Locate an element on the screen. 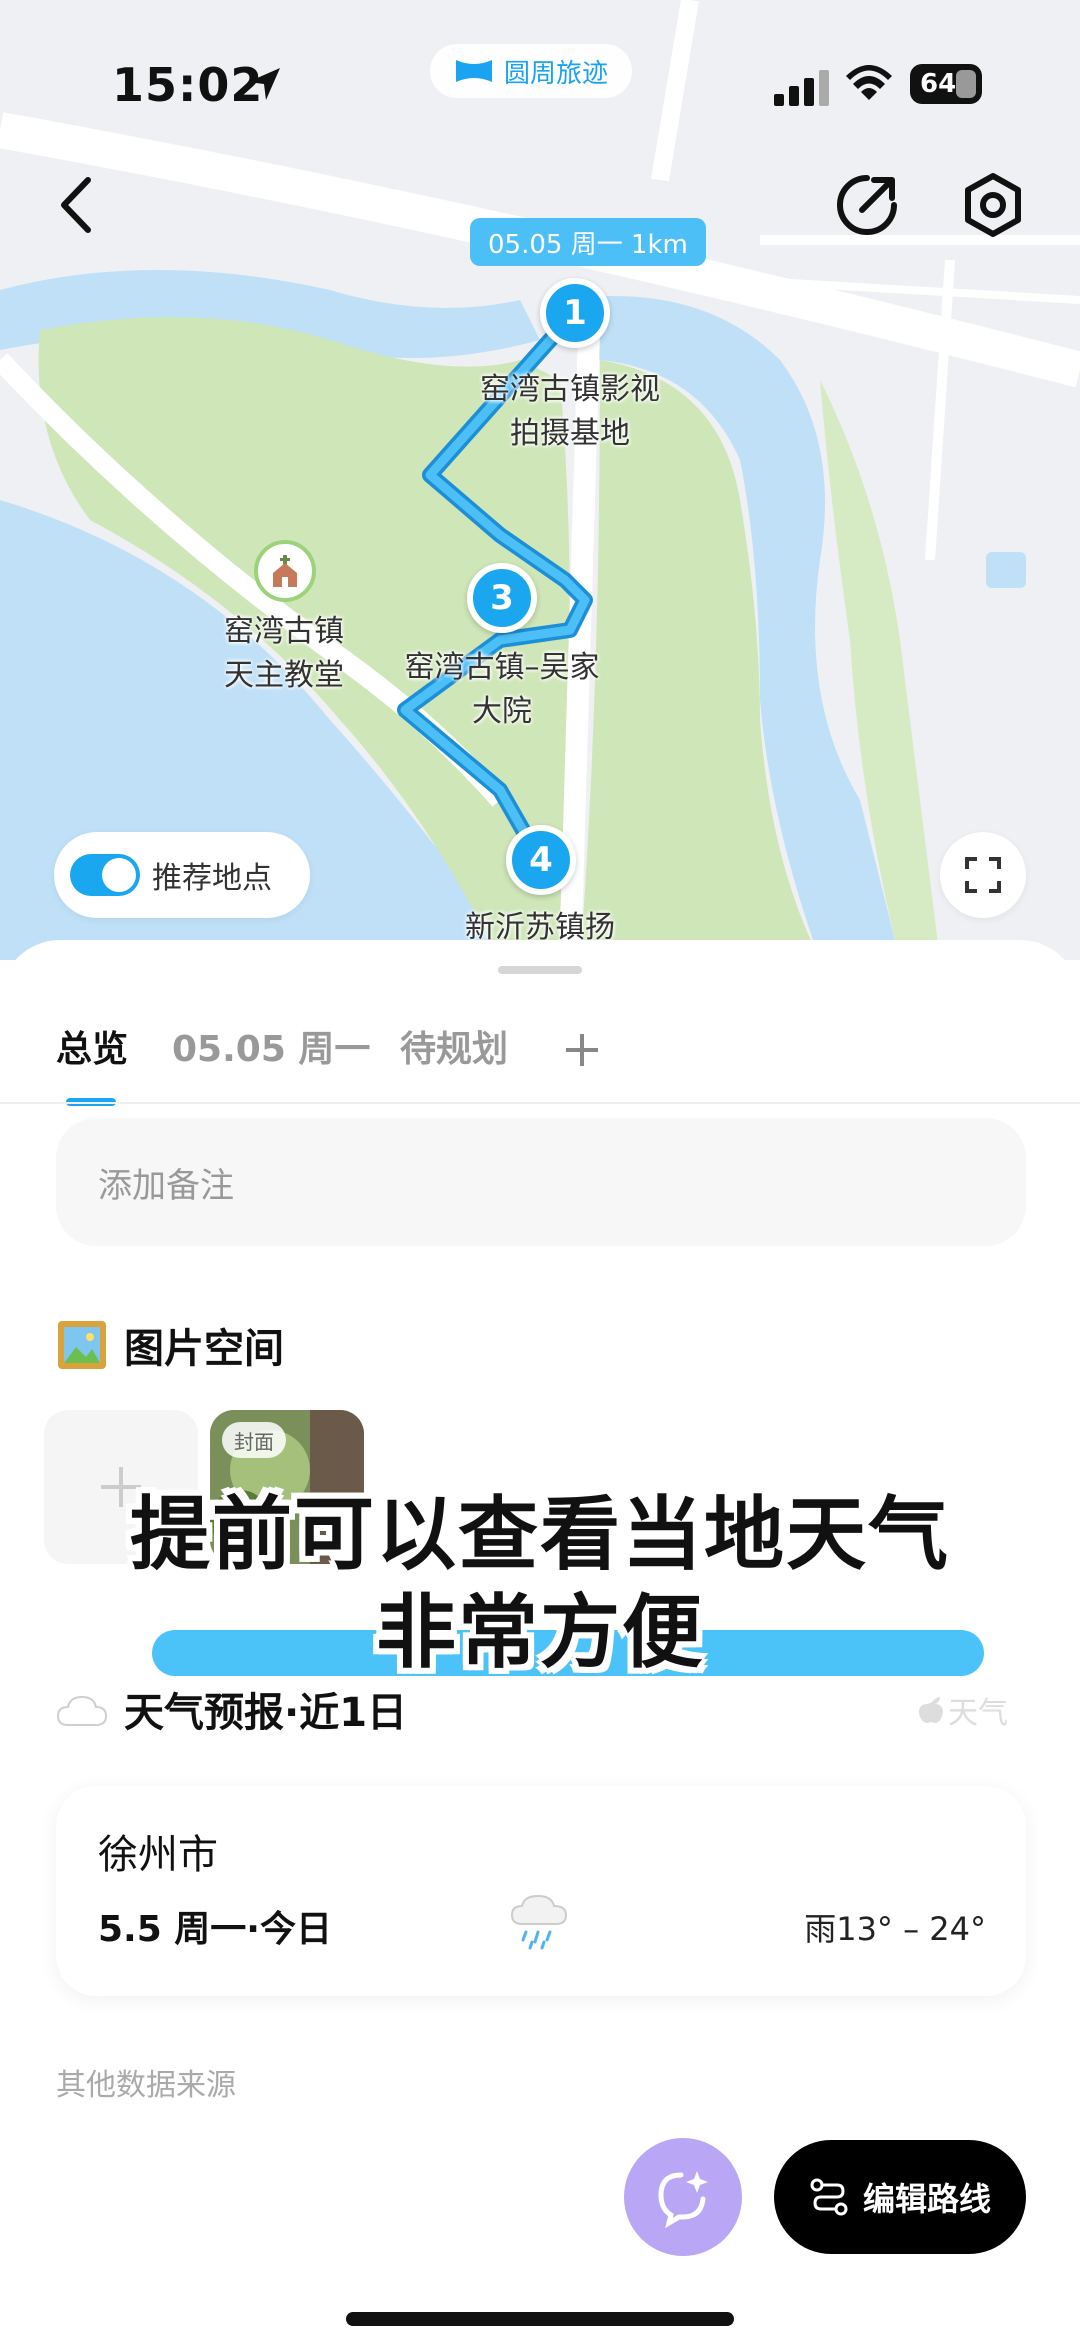 This screenshot has width=1080, height=2348. status-bar: 15:02 圆周旅迹 64 is located at coordinates (540, 85).